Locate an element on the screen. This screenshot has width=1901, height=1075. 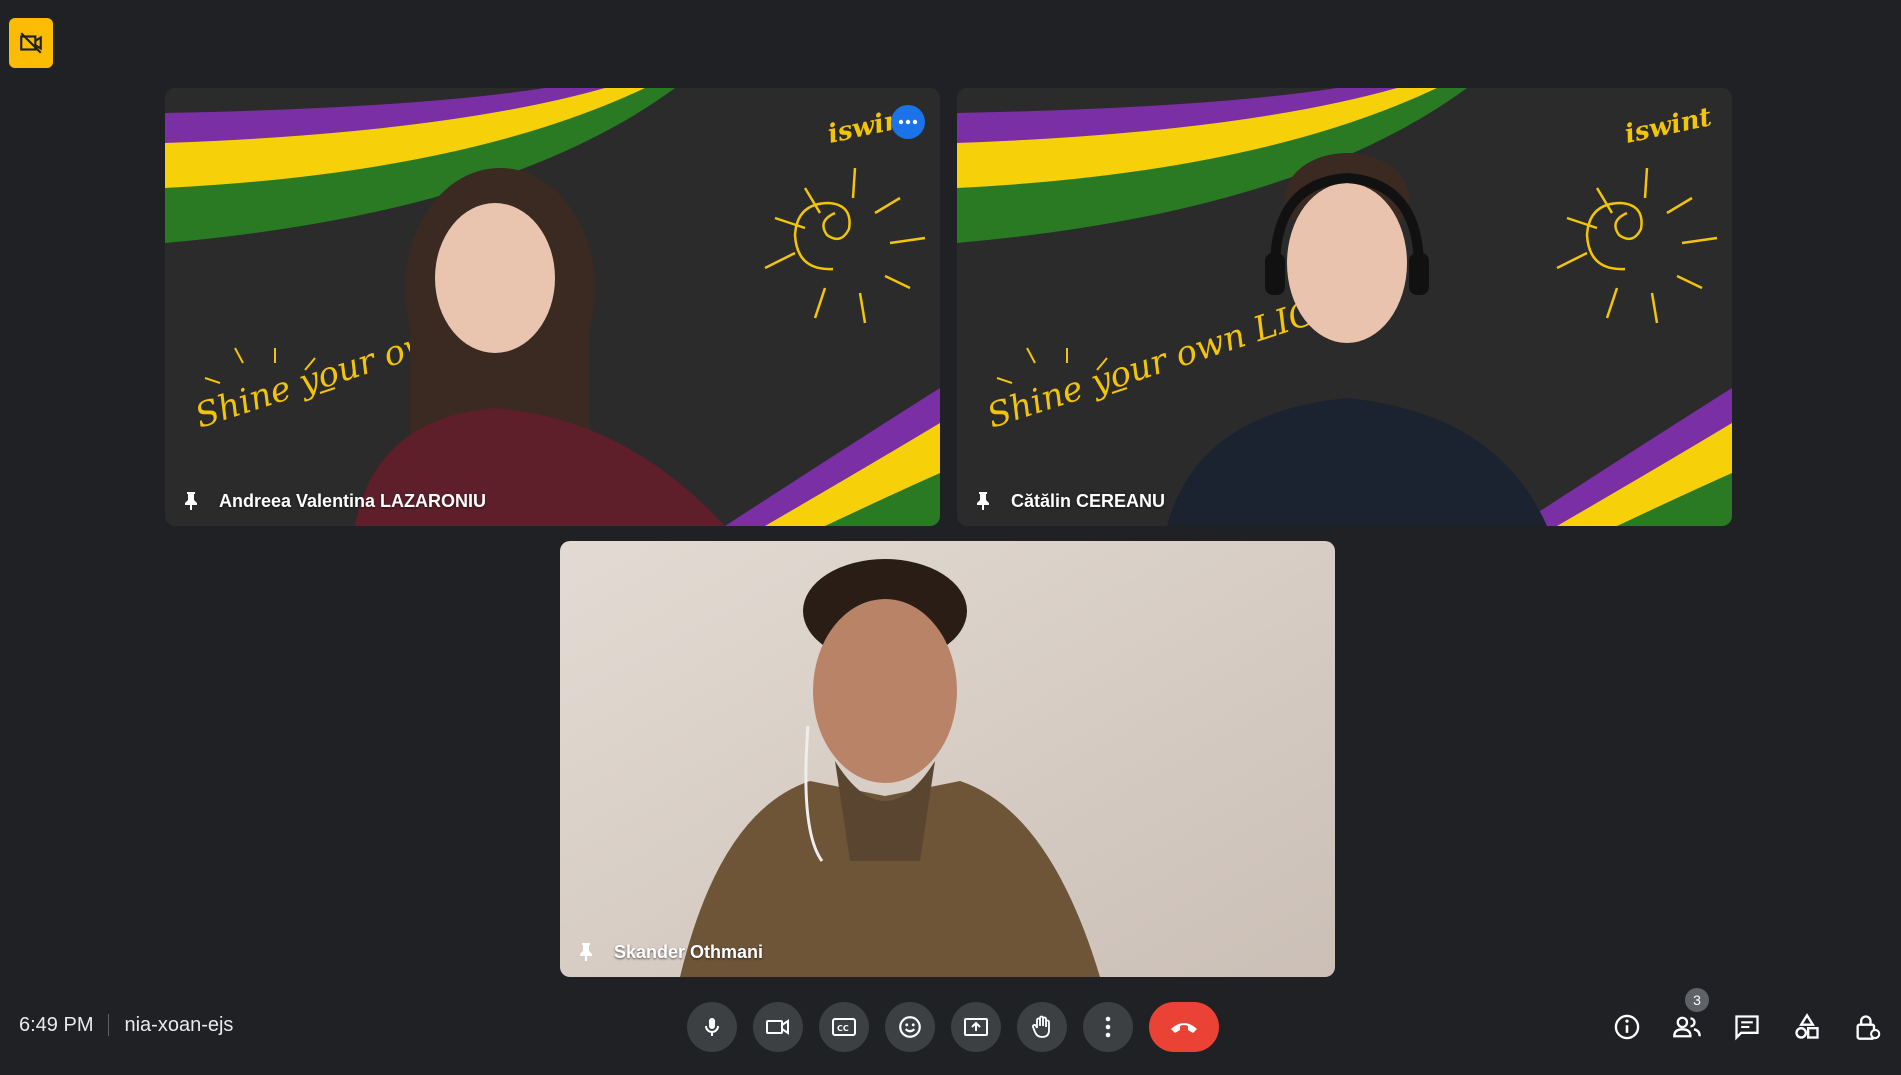
chat-button is located at coordinates (1747, 1027).